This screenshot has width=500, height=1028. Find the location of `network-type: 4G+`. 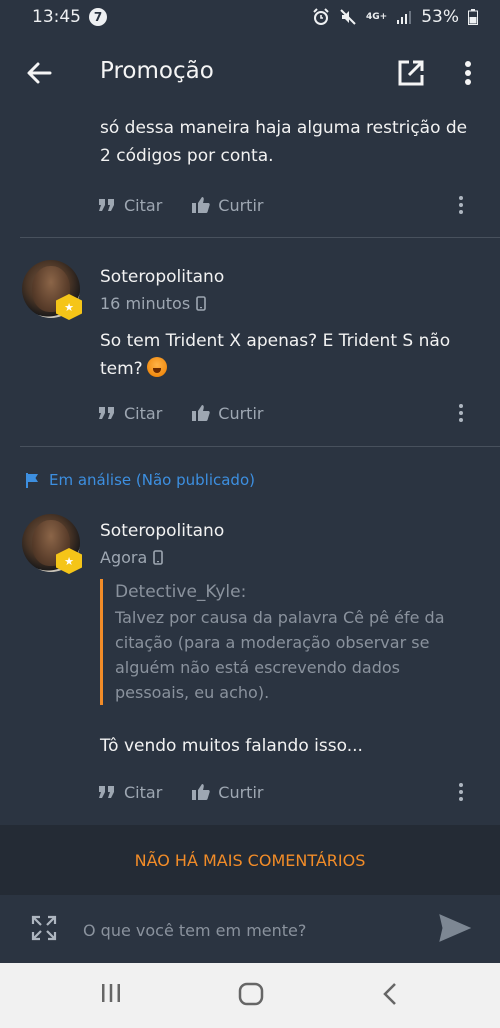

network-type: 4G+ is located at coordinates (377, 16).